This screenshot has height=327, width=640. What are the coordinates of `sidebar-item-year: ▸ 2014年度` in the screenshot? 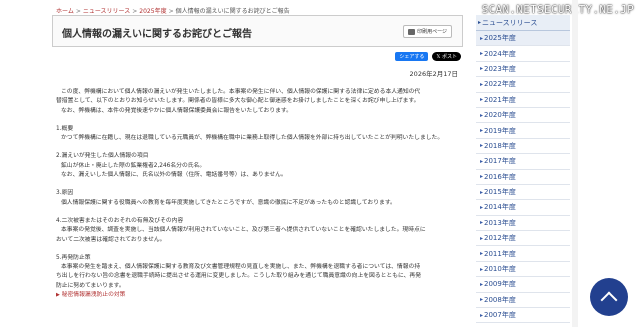 It's located at (523, 208).